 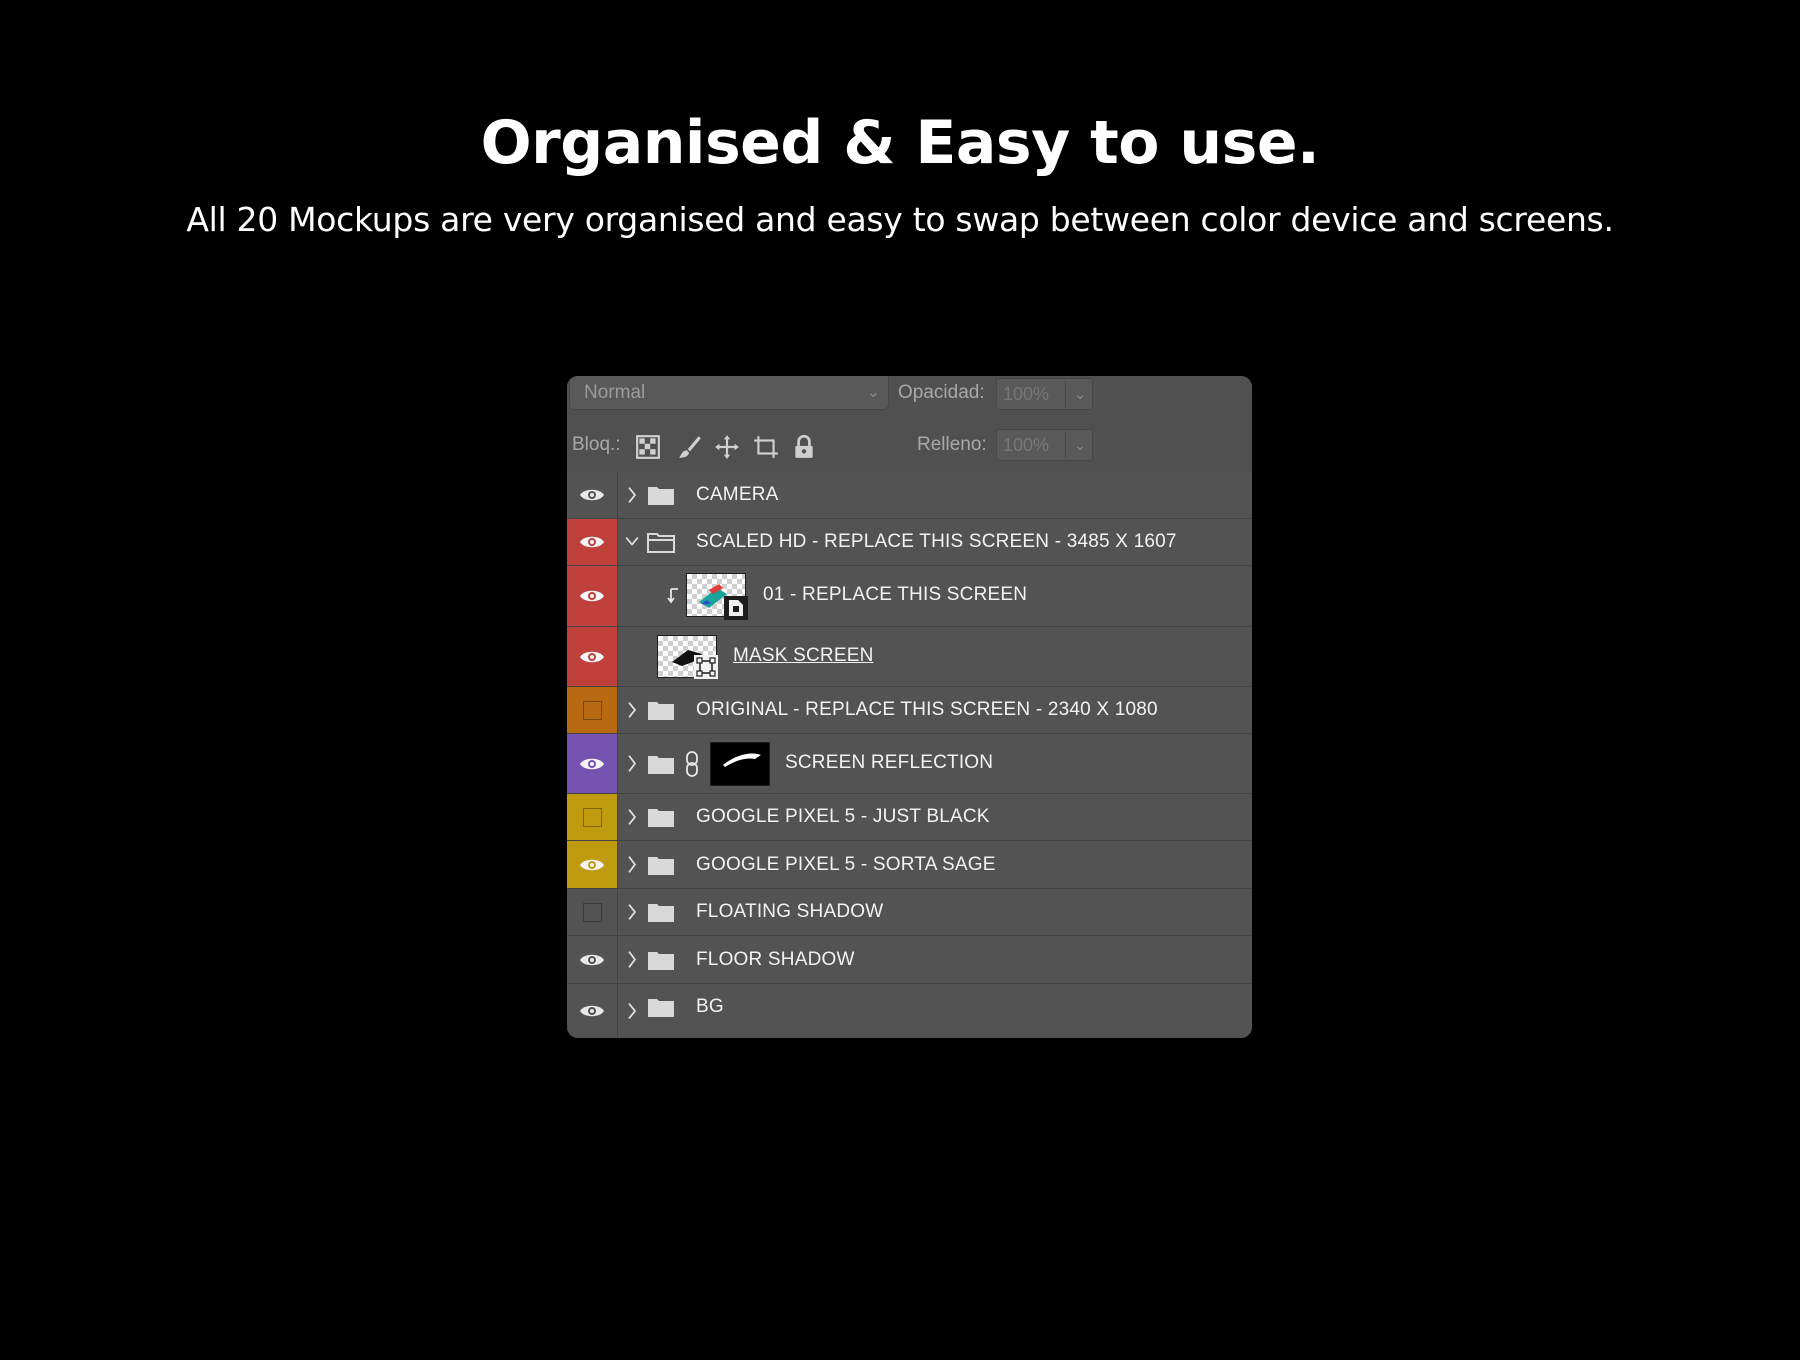 What do you see at coordinates (895, 595) in the screenshot?
I see `layer-name: 01 - REPLACE THIS SCREEN` at bounding box center [895, 595].